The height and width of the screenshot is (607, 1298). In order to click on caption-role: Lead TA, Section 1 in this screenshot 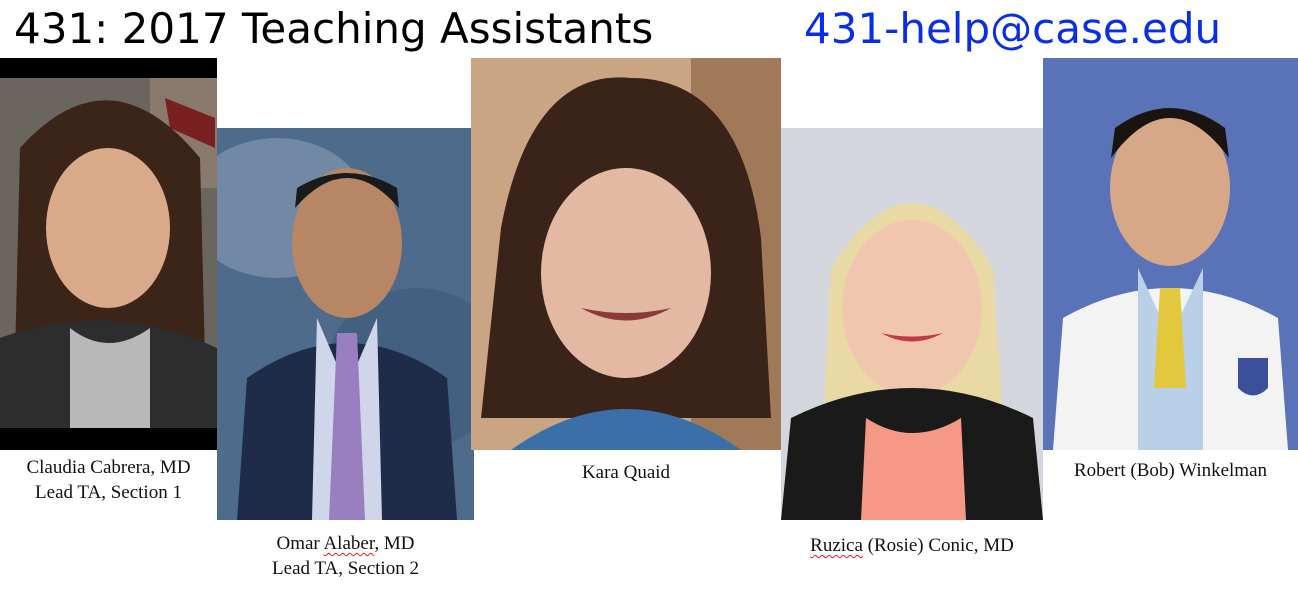, I will do `click(108, 492)`.